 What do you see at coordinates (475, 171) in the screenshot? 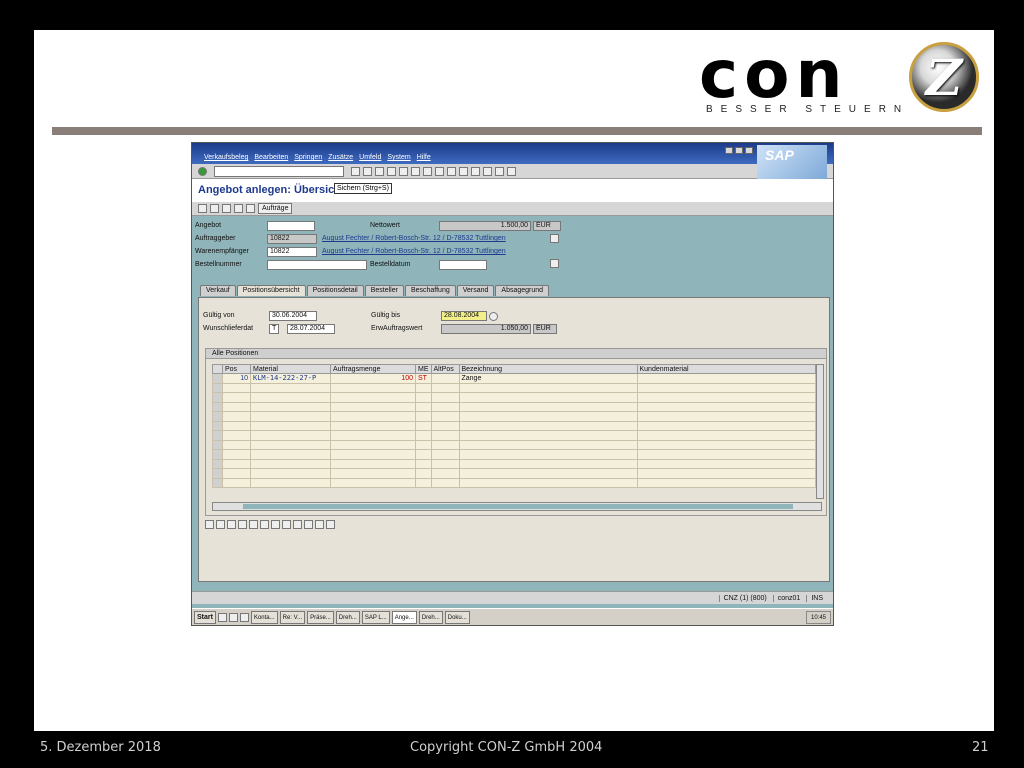
I see `new-session-icon` at bounding box center [475, 171].